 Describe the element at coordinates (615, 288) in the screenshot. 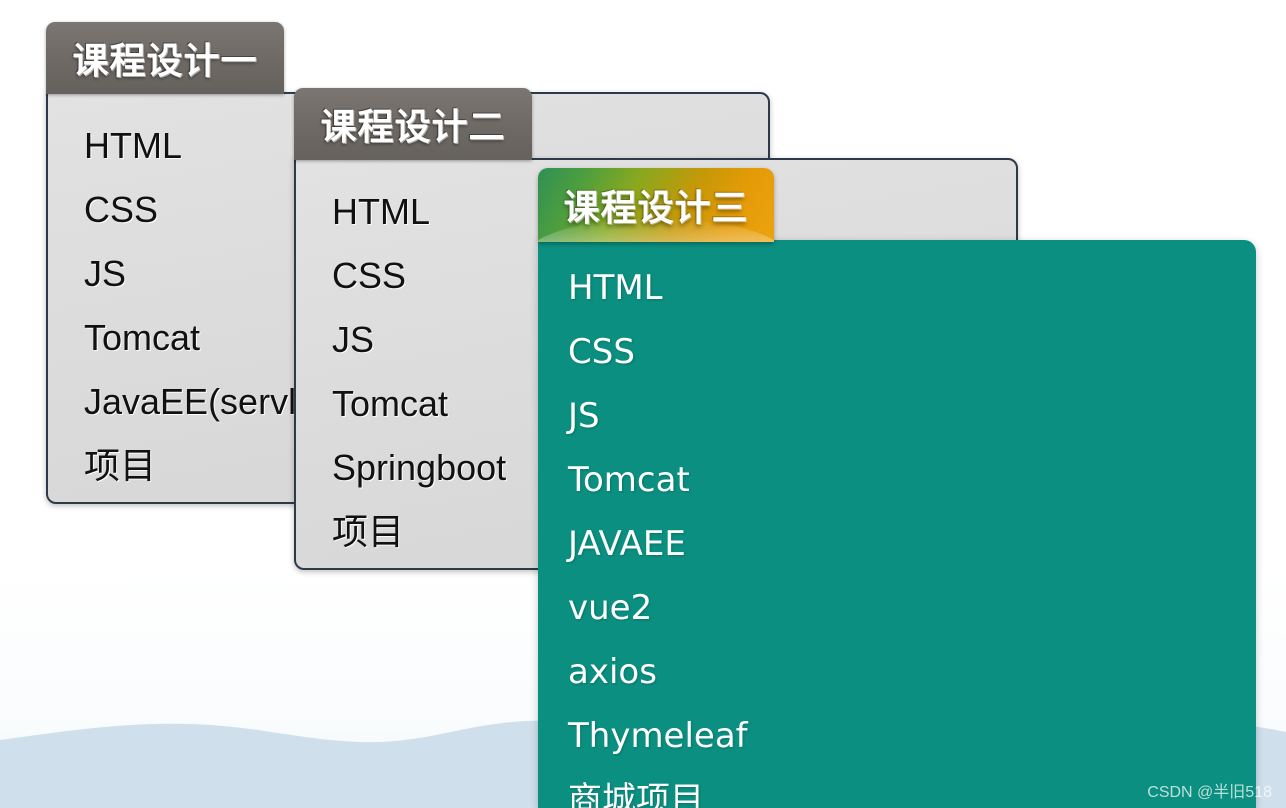

I see `list-item: HTML` at that location.